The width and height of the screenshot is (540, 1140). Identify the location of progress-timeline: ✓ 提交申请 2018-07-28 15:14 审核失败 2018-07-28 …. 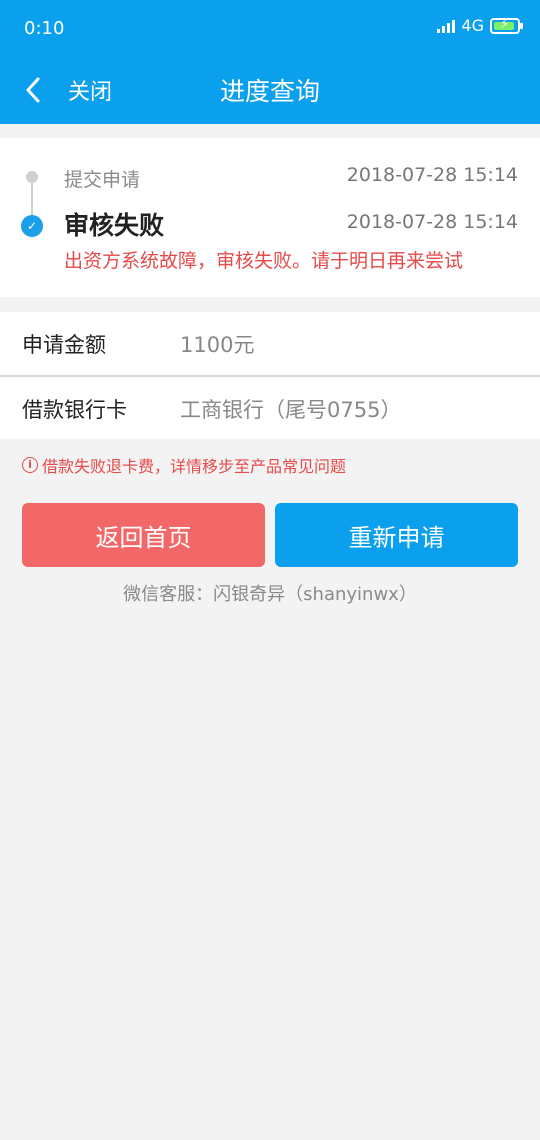
(270, 217).